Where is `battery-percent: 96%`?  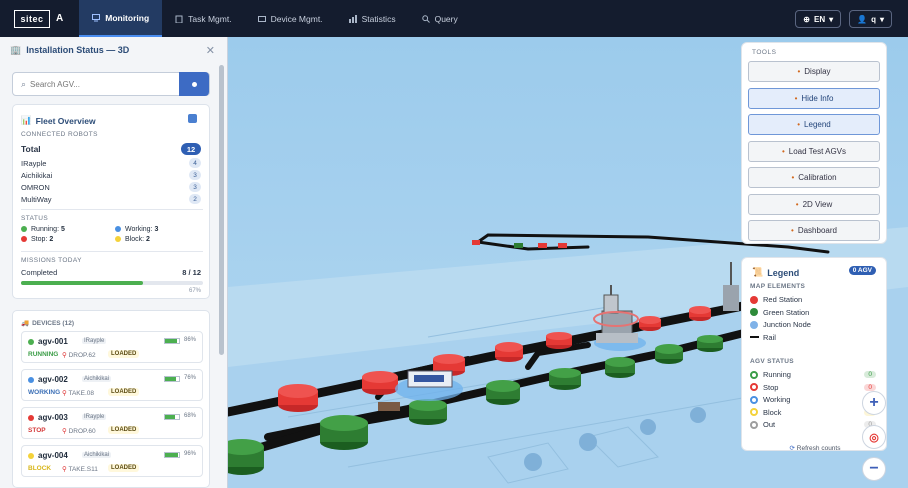
battery-percent: 96% is located at coordinates (190, 454).